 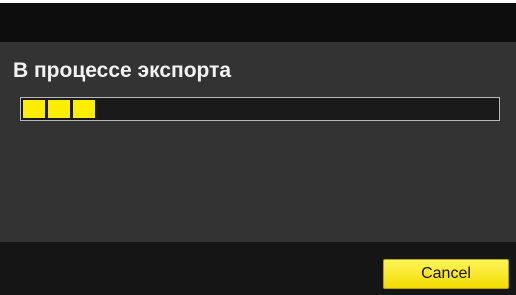 I want to click on cancel-button: Cancel, so click(x=446, y=274).